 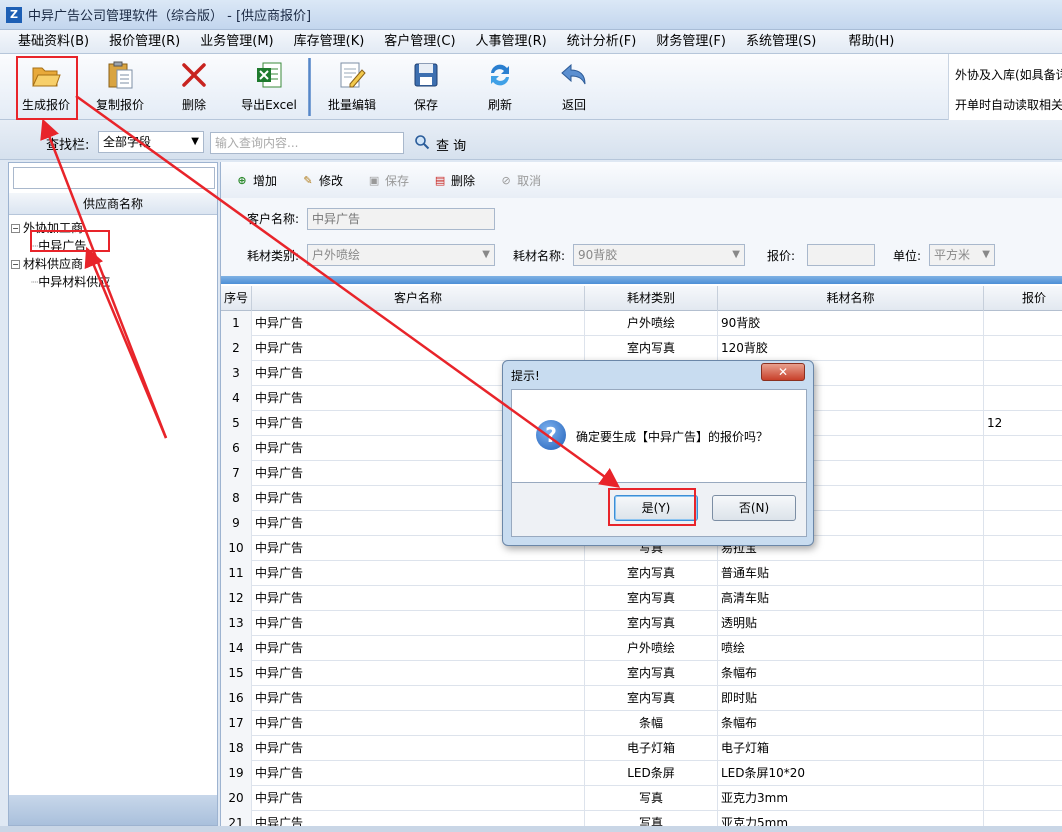 I want to click on header-material-type: 耗材类别, so click(x=651, y=298).